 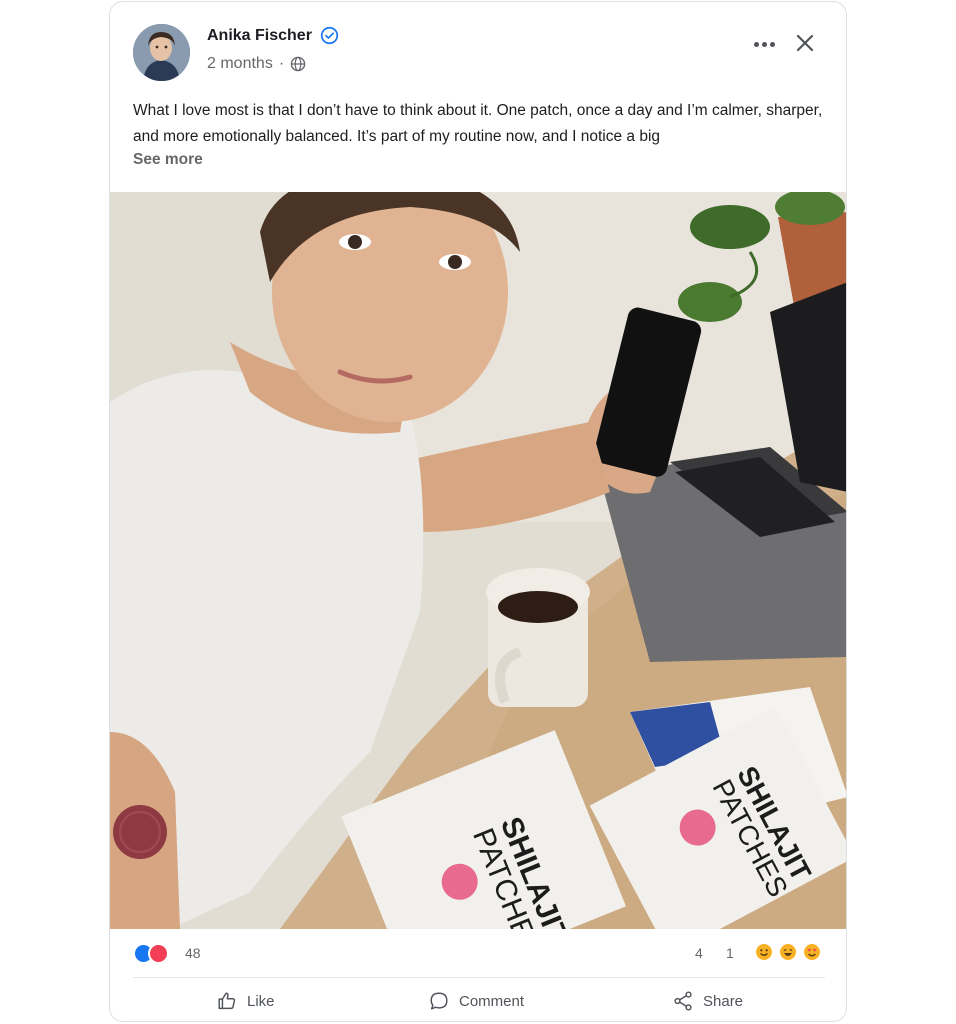 What do you see at coordinates (730, 953) in the screenshot?
I see `shares-count: 1` at bounding box center [730, 953].